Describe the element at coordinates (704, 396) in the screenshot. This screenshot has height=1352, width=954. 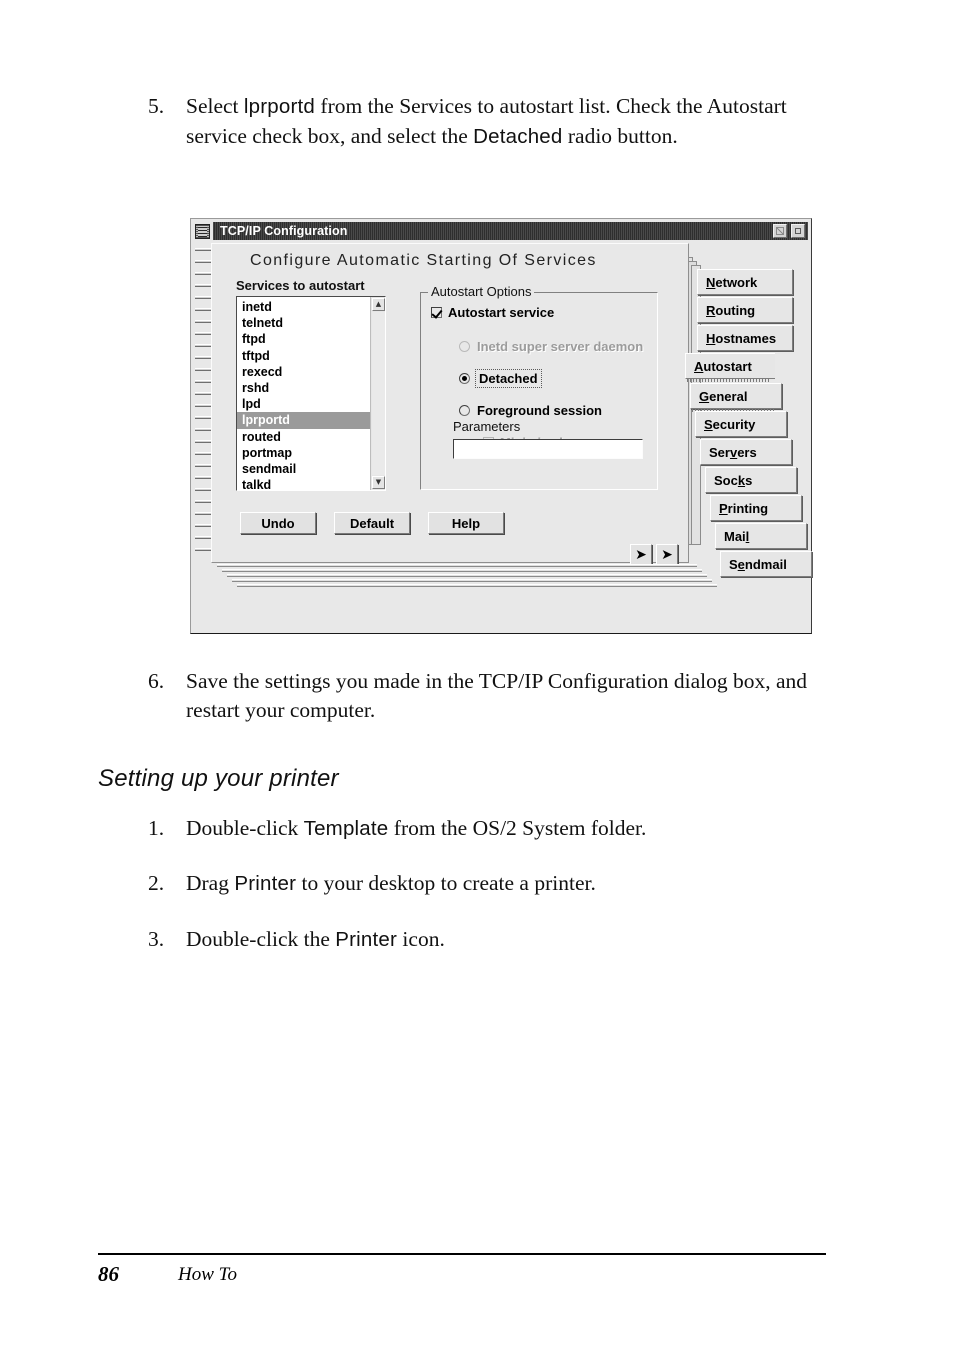
I see `tab-accel: G` at that location.